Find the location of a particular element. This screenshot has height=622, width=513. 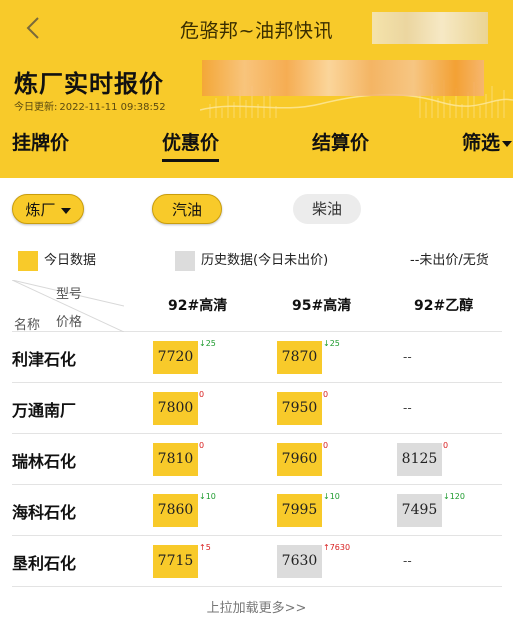

refinery-dropdown: 炼厂 is located at coordinates (48, 209).